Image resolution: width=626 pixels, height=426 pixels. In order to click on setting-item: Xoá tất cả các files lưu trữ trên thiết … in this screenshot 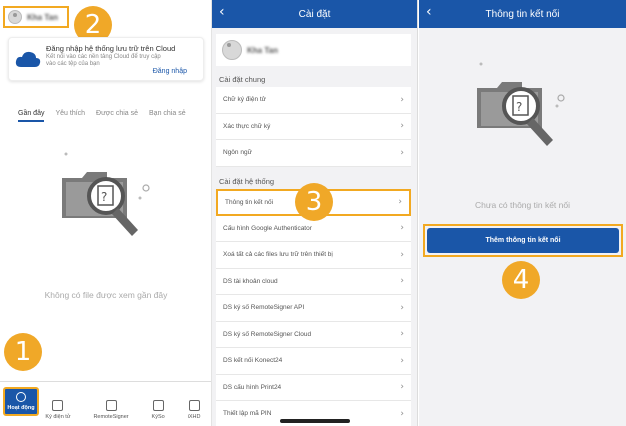, I will do `click(313, 255)`.